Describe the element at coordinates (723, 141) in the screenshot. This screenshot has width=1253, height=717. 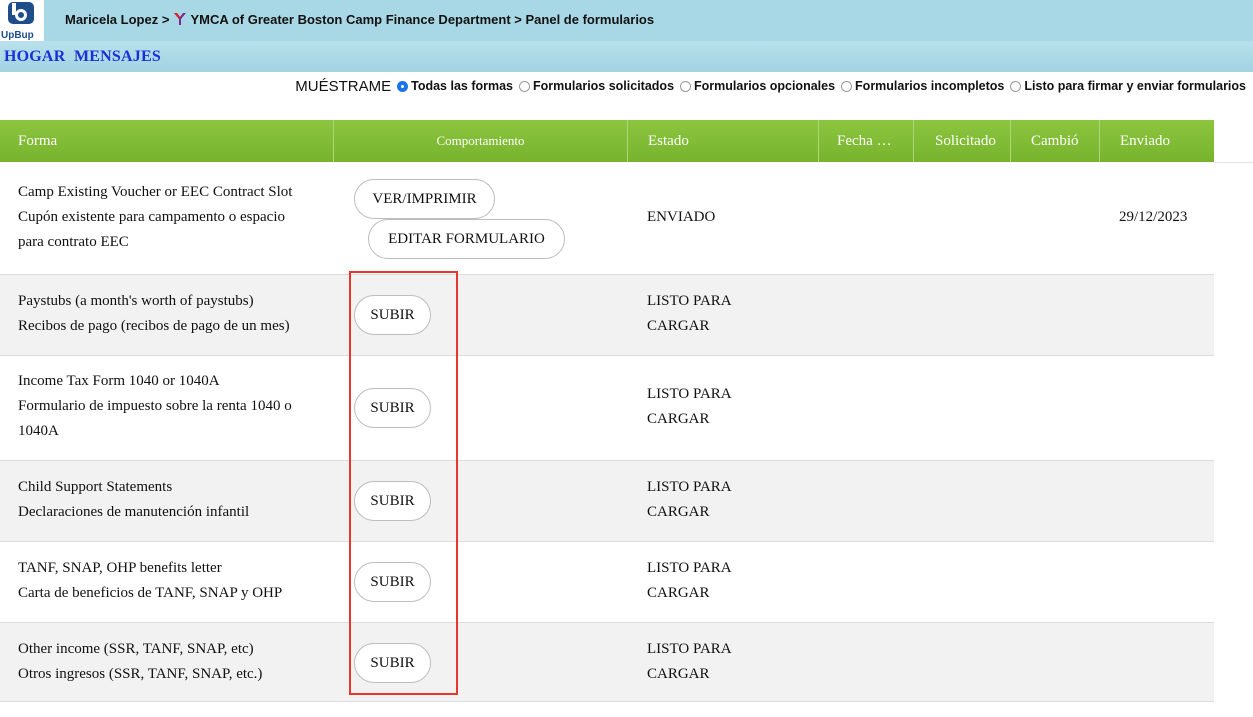
I see `column-header-status: Estado` at that location.